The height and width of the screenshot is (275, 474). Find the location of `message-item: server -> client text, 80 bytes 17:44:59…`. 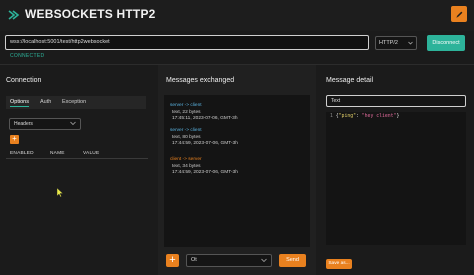

message-item: server -> client text, 80 bytes 17:44:59… is located at coordinates (204, 138).